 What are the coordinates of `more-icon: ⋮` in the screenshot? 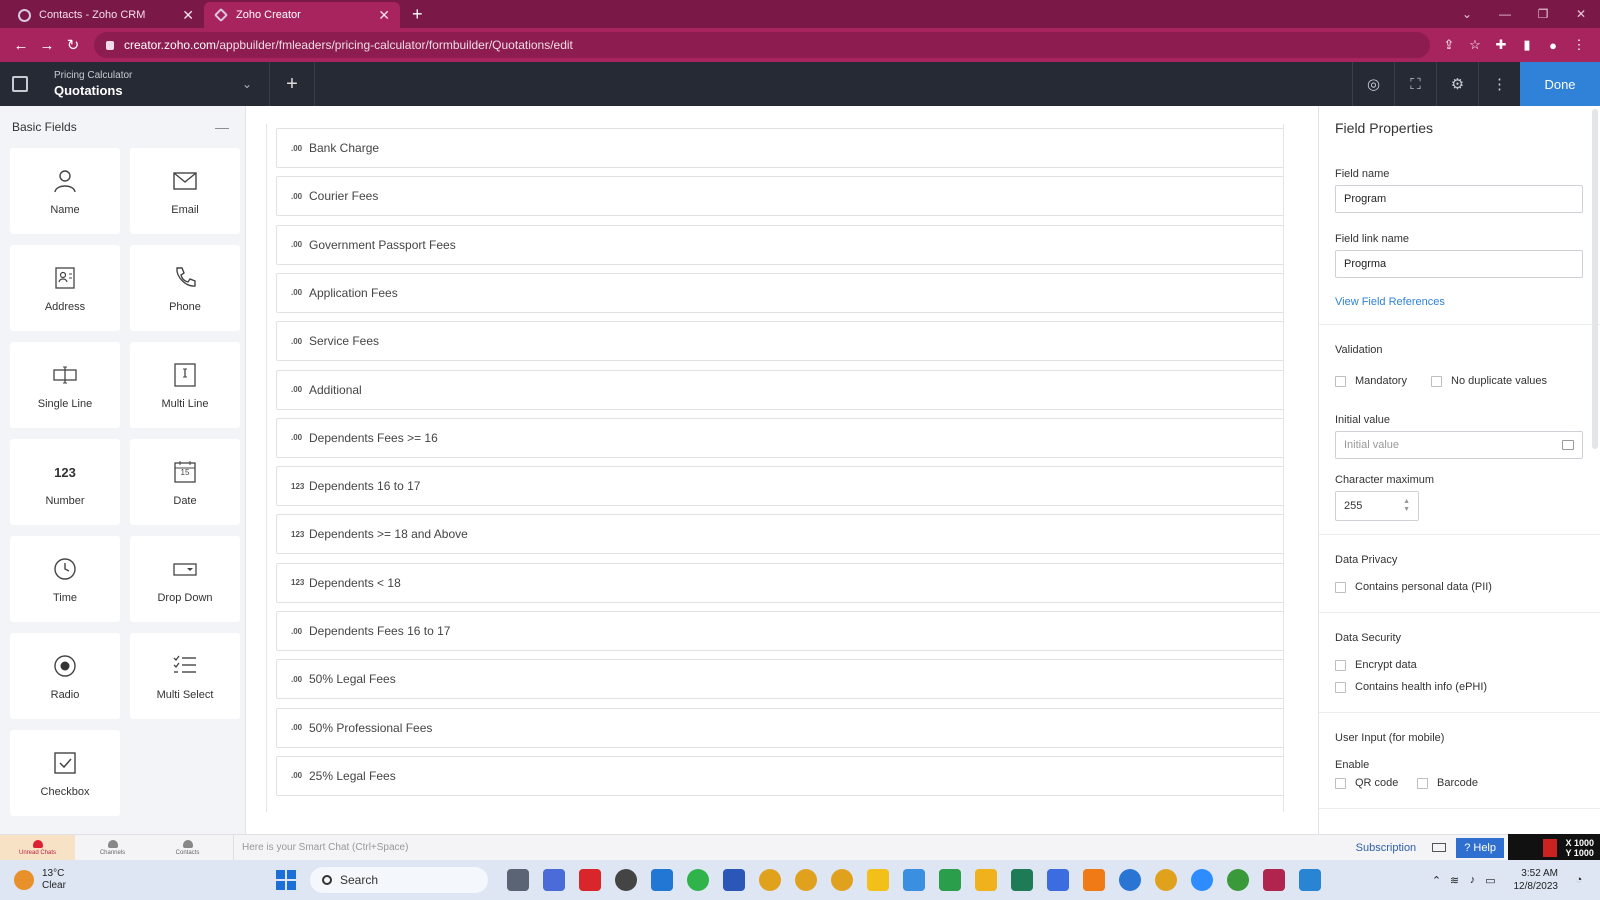 It's located at (1499, 84).